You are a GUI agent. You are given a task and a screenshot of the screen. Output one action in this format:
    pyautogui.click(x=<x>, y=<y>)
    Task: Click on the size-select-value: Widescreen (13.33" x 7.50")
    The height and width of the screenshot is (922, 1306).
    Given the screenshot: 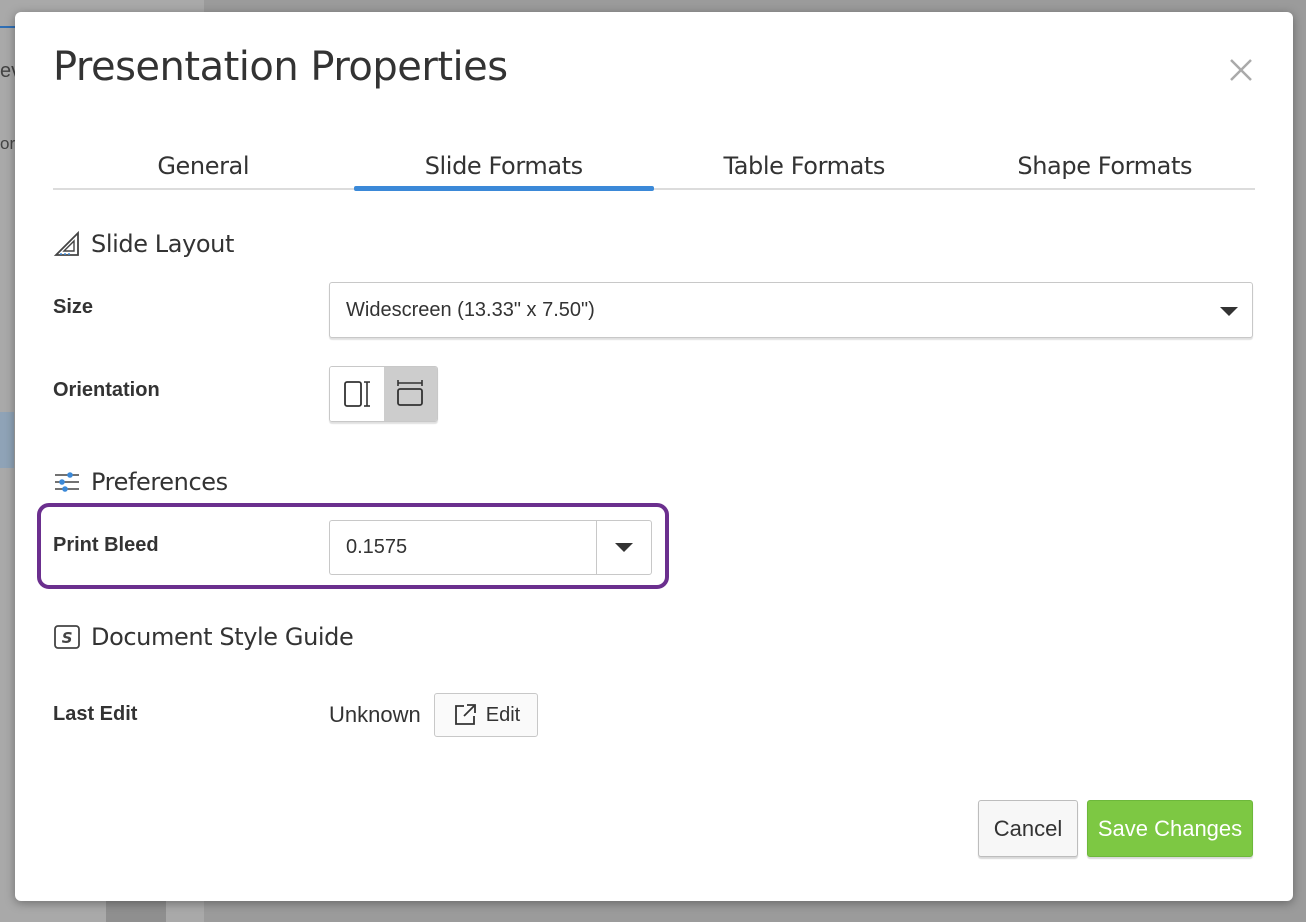 What is the action you would take?
    pyautogui.click(x=470, y=309)
    